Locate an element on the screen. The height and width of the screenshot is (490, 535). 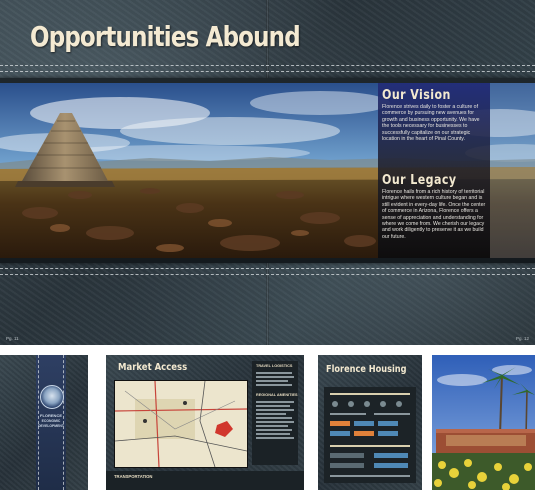
cover-logo-line1: FLORENCE is located at coordinates (51, 415).